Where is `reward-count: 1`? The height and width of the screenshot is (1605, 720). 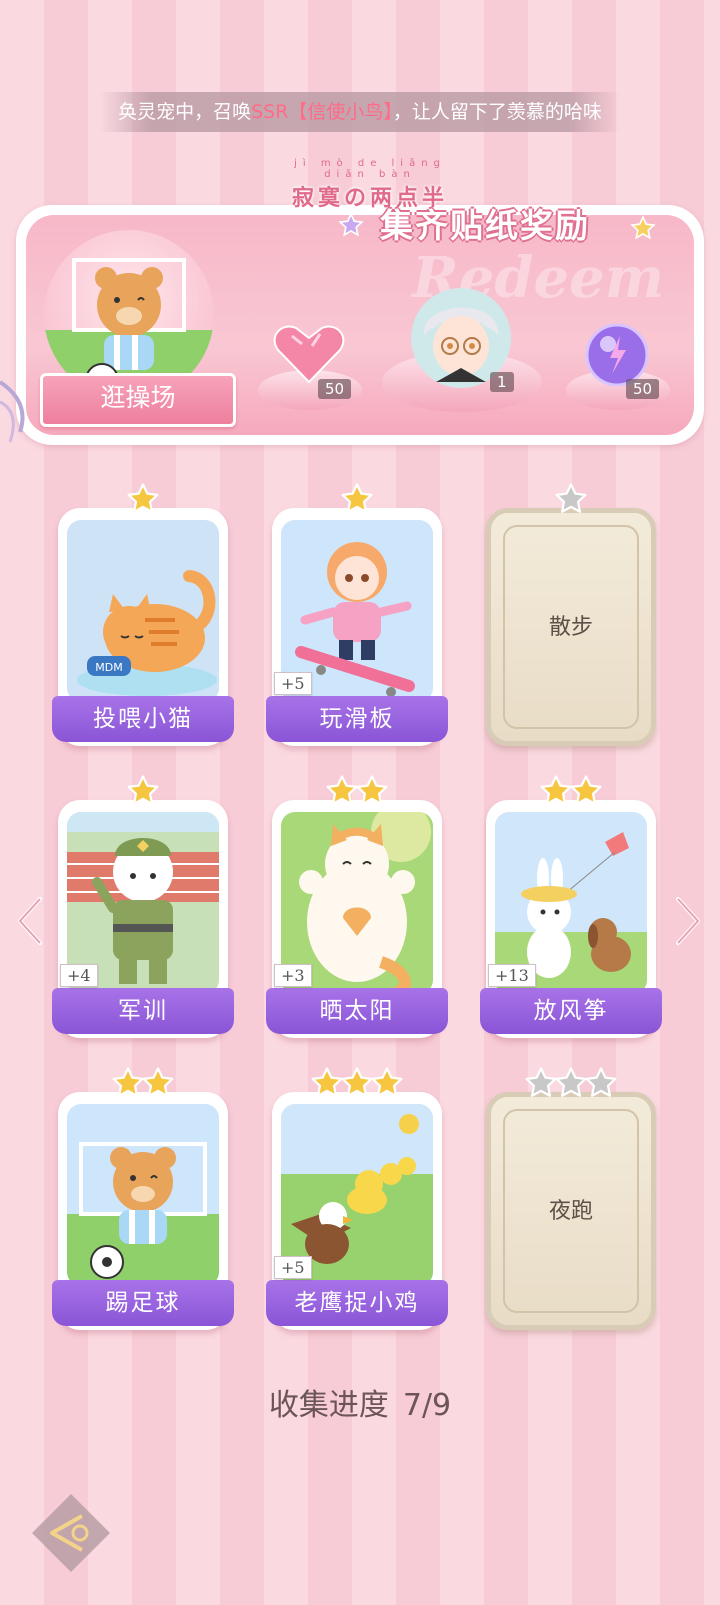
reward-count: 1 is located at coordinates (502, 382).